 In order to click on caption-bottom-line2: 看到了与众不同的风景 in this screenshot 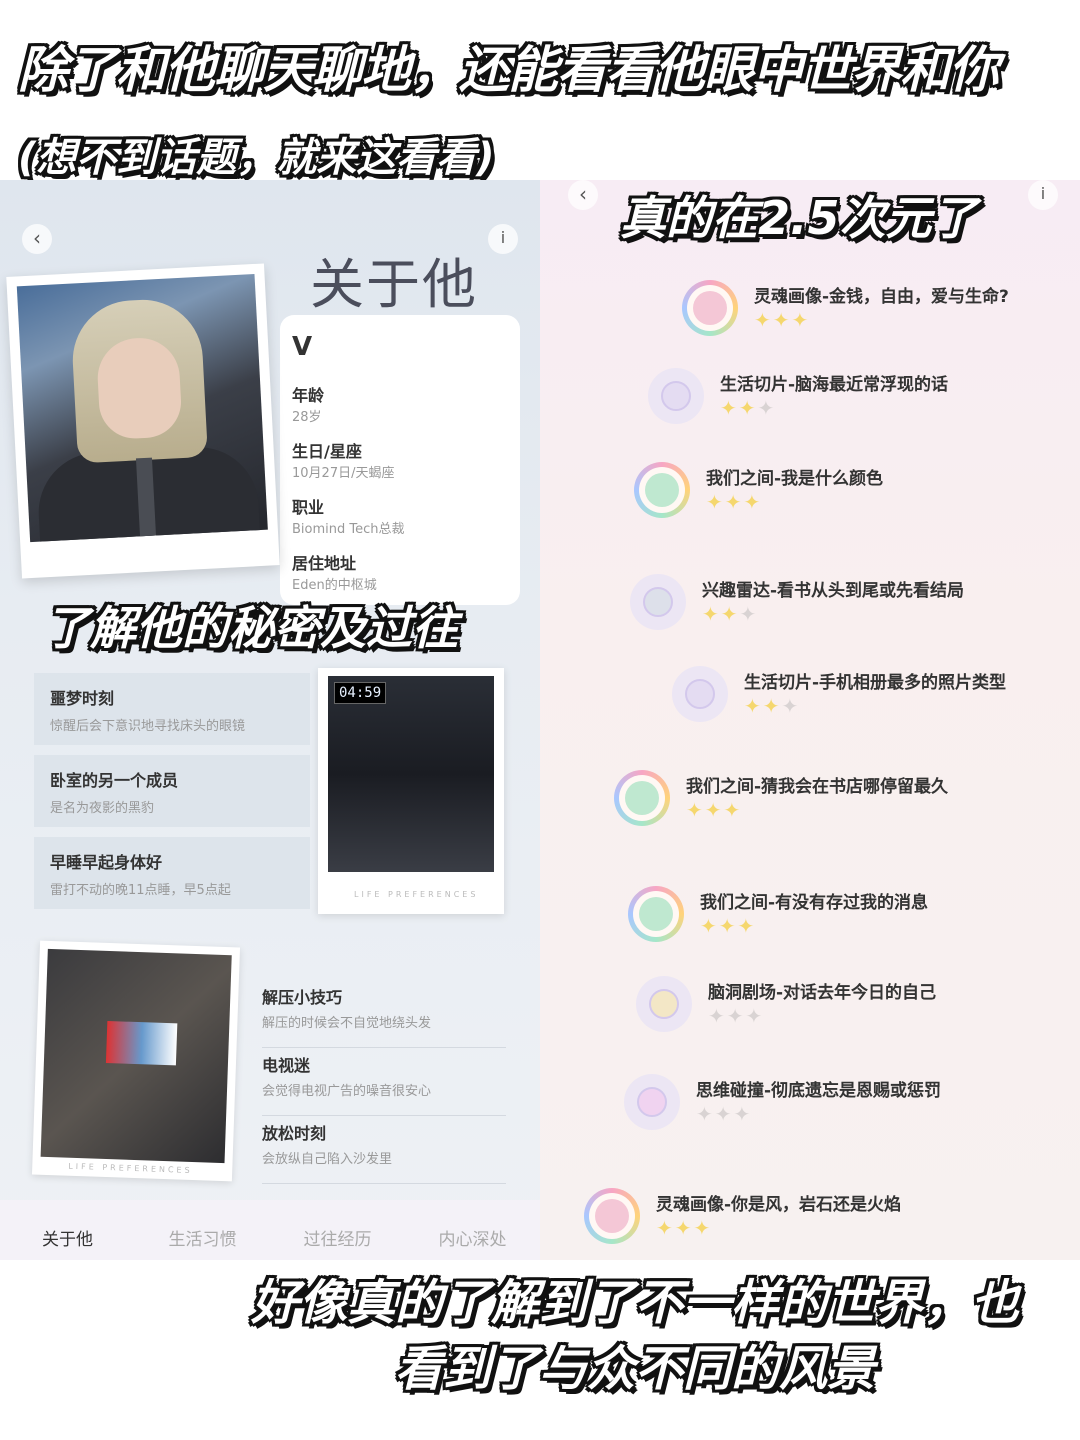, I will do `click(634, 1369)`.